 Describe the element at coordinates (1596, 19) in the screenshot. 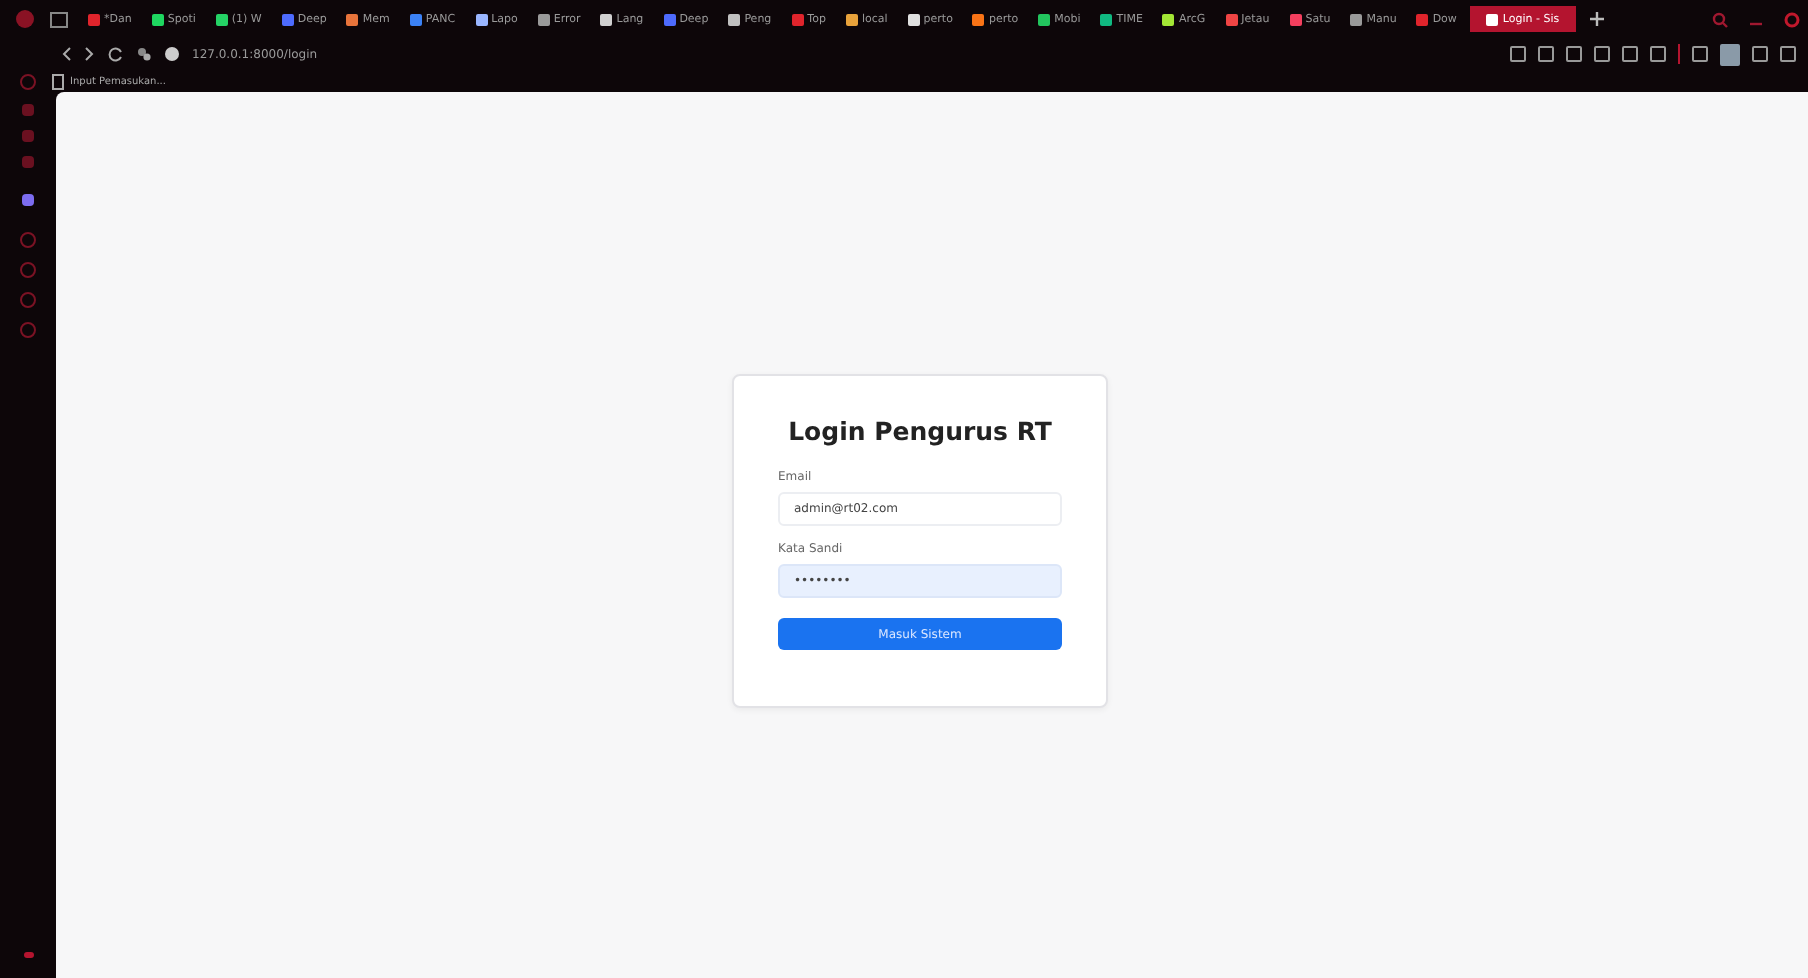

I see `new-tab-icon` at that location.